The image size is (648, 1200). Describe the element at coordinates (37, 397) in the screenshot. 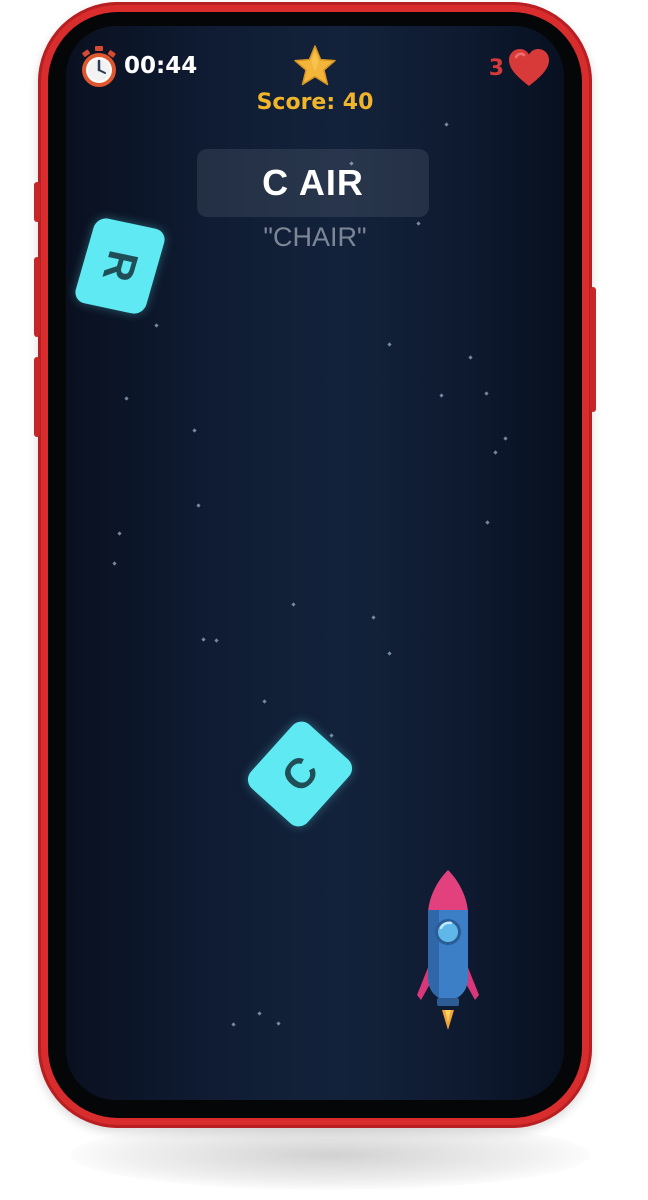

I see `volume-down-button` at that location.